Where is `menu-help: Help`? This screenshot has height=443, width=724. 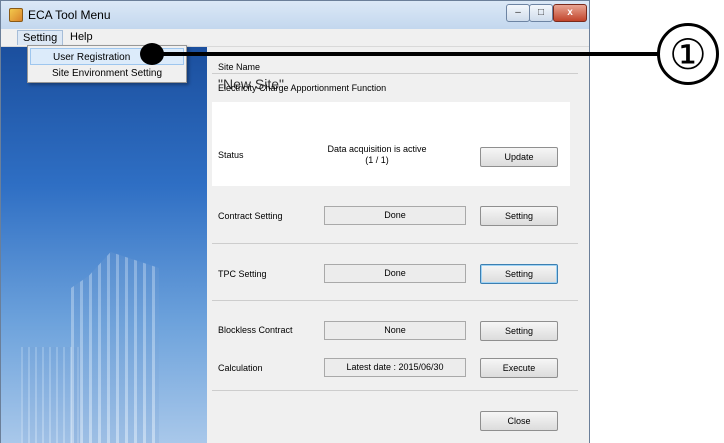
menu-help: Help is located at coordinates (81, 37).